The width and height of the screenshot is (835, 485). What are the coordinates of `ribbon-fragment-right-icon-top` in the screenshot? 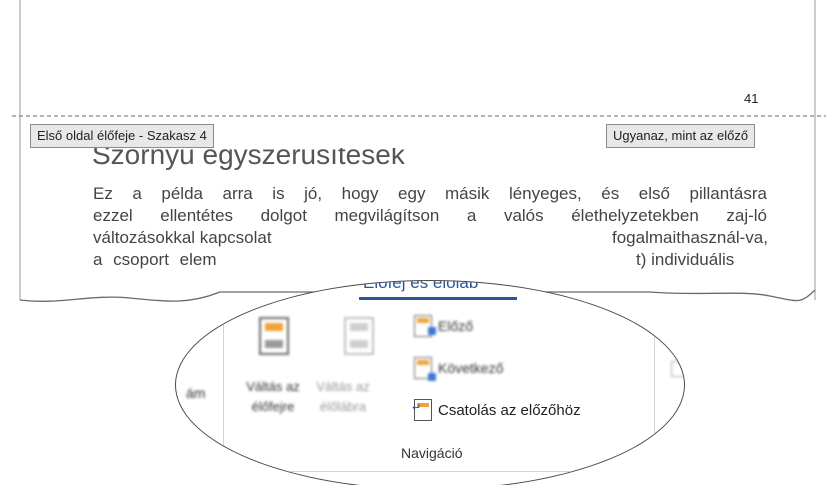 It's located at (677, 331).